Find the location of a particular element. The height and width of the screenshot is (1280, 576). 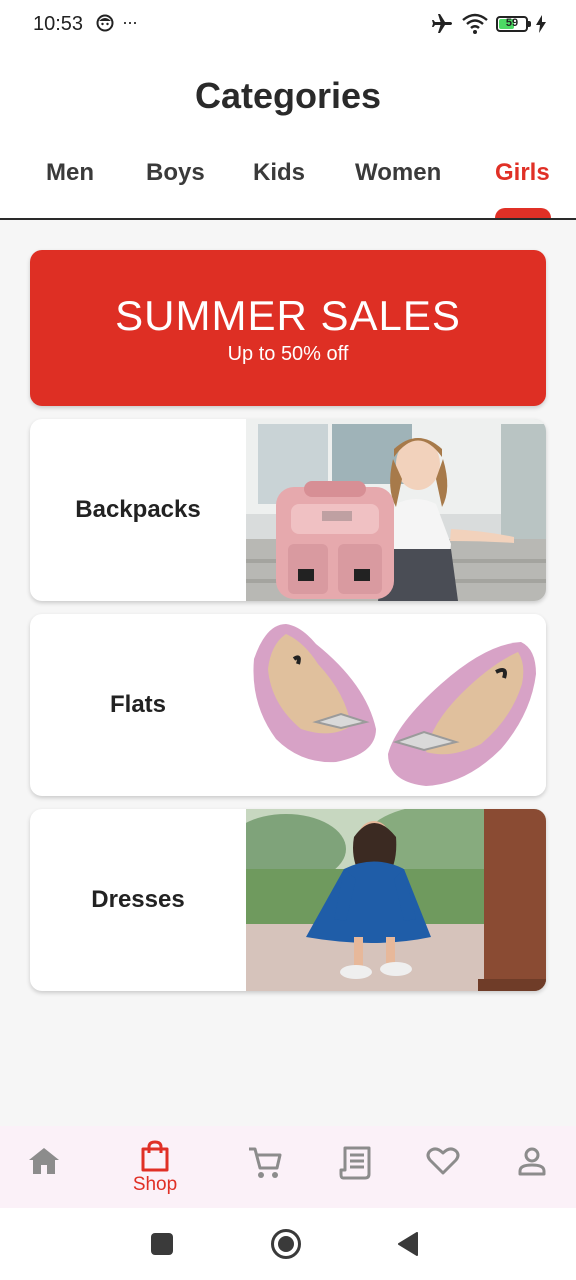

face-icon is located at coordinates (105, 22).